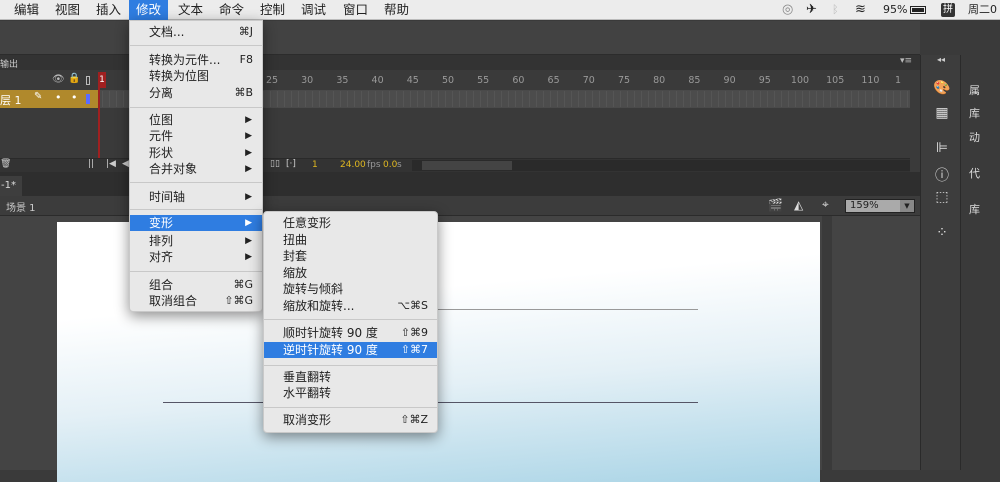 This screenshot has width=1000, height=482. Describe the element at coordinates (88, 99) in the screenshot. I see `layer-color-swatch` at that location.